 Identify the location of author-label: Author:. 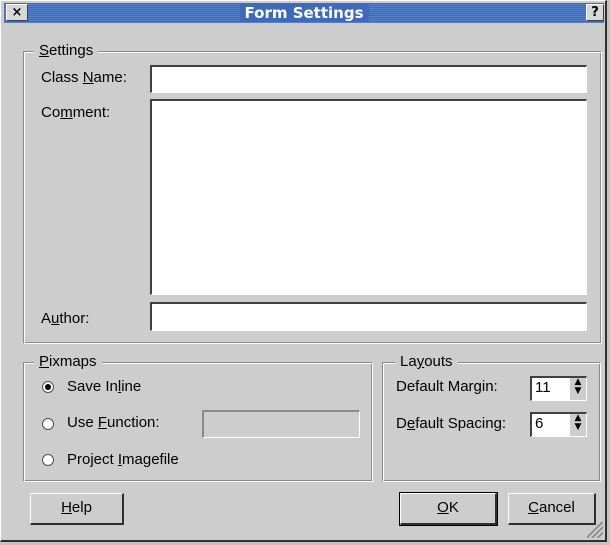
(65, 318).